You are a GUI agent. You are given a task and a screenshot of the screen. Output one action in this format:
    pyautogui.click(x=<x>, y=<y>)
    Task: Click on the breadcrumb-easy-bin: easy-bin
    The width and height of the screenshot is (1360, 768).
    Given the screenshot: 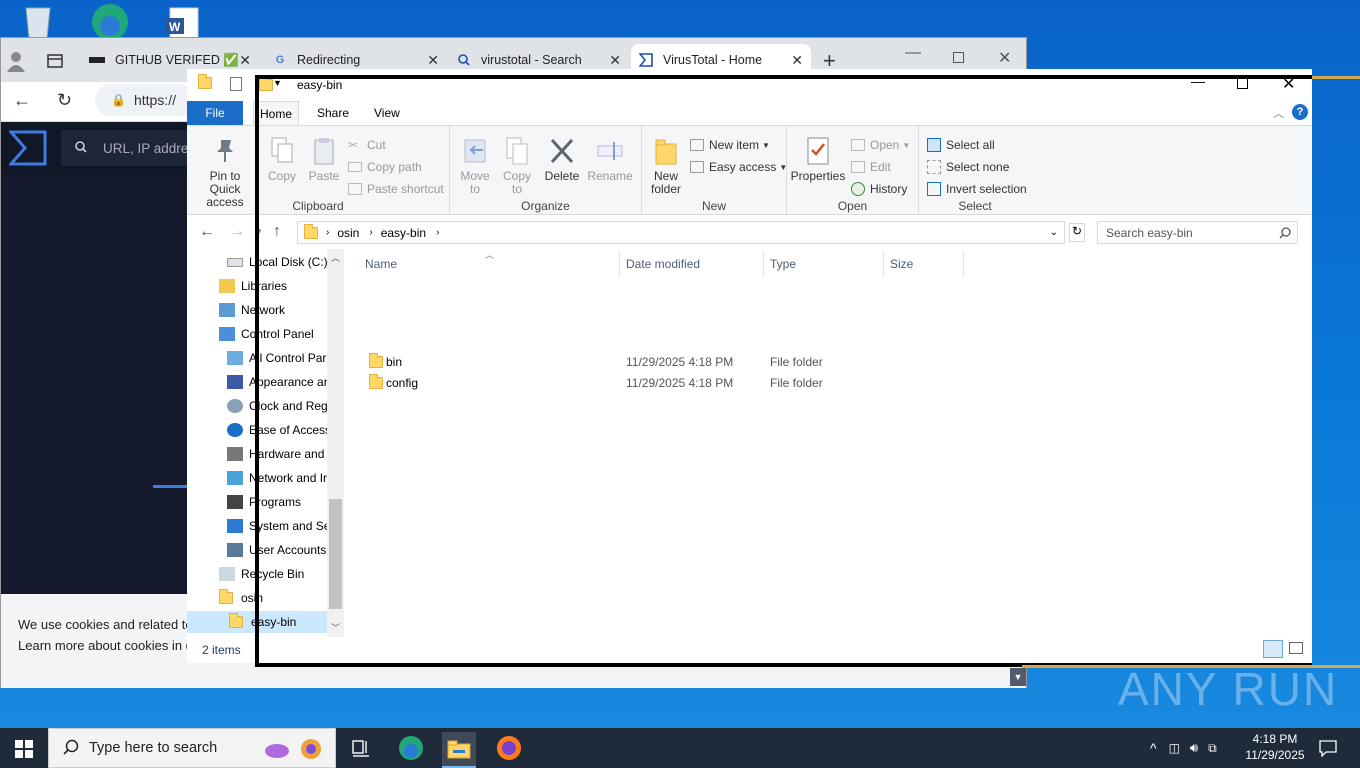 What is the action you would take?
    pyautogui.click(x=403, y=233)
    